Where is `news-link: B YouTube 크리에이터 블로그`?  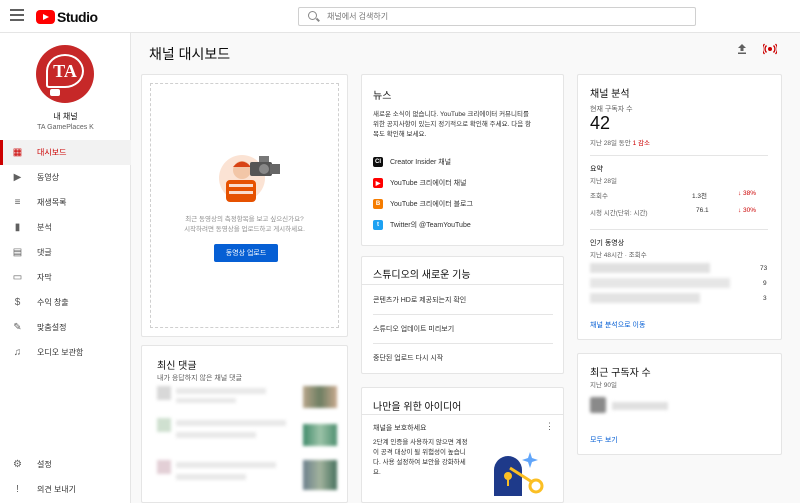
news-link: B YouTube 크리에이터 블로그 is located at coordinates (423, 204).